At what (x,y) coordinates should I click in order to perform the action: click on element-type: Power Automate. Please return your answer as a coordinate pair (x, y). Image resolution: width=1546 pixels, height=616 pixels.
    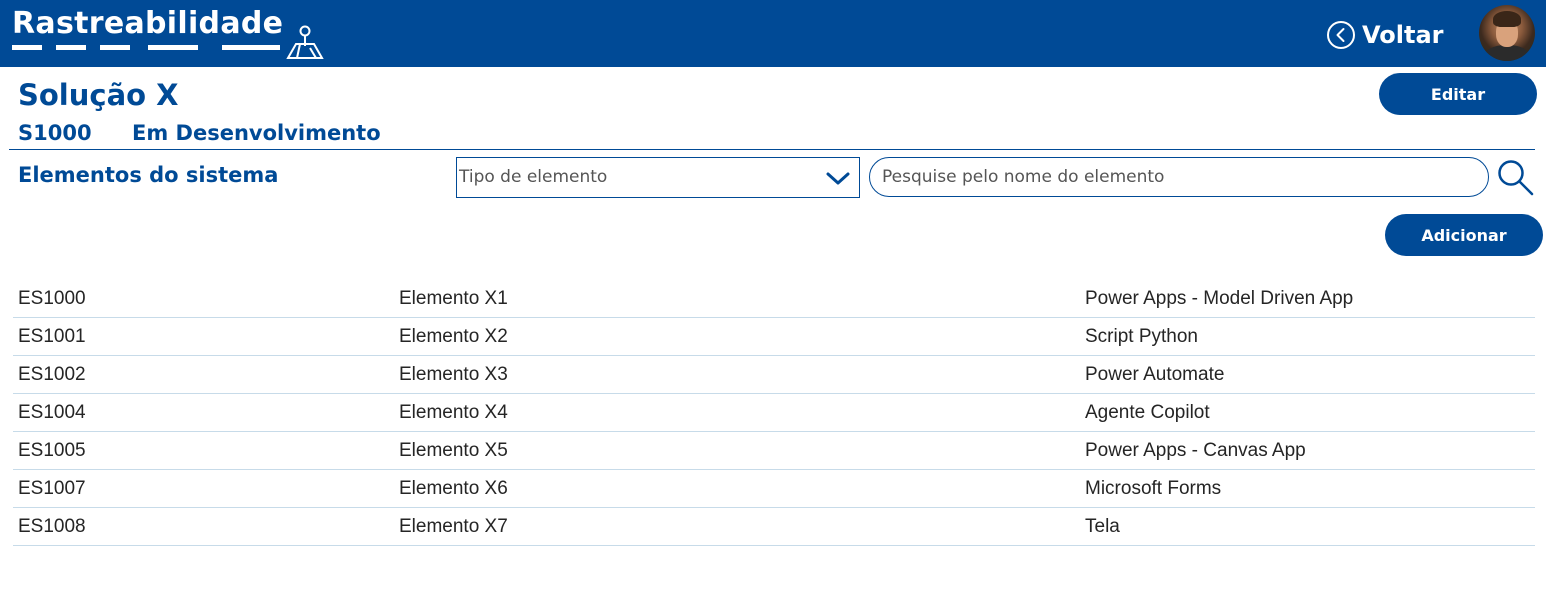
    Looking at the image, I should click on (1155, 374).